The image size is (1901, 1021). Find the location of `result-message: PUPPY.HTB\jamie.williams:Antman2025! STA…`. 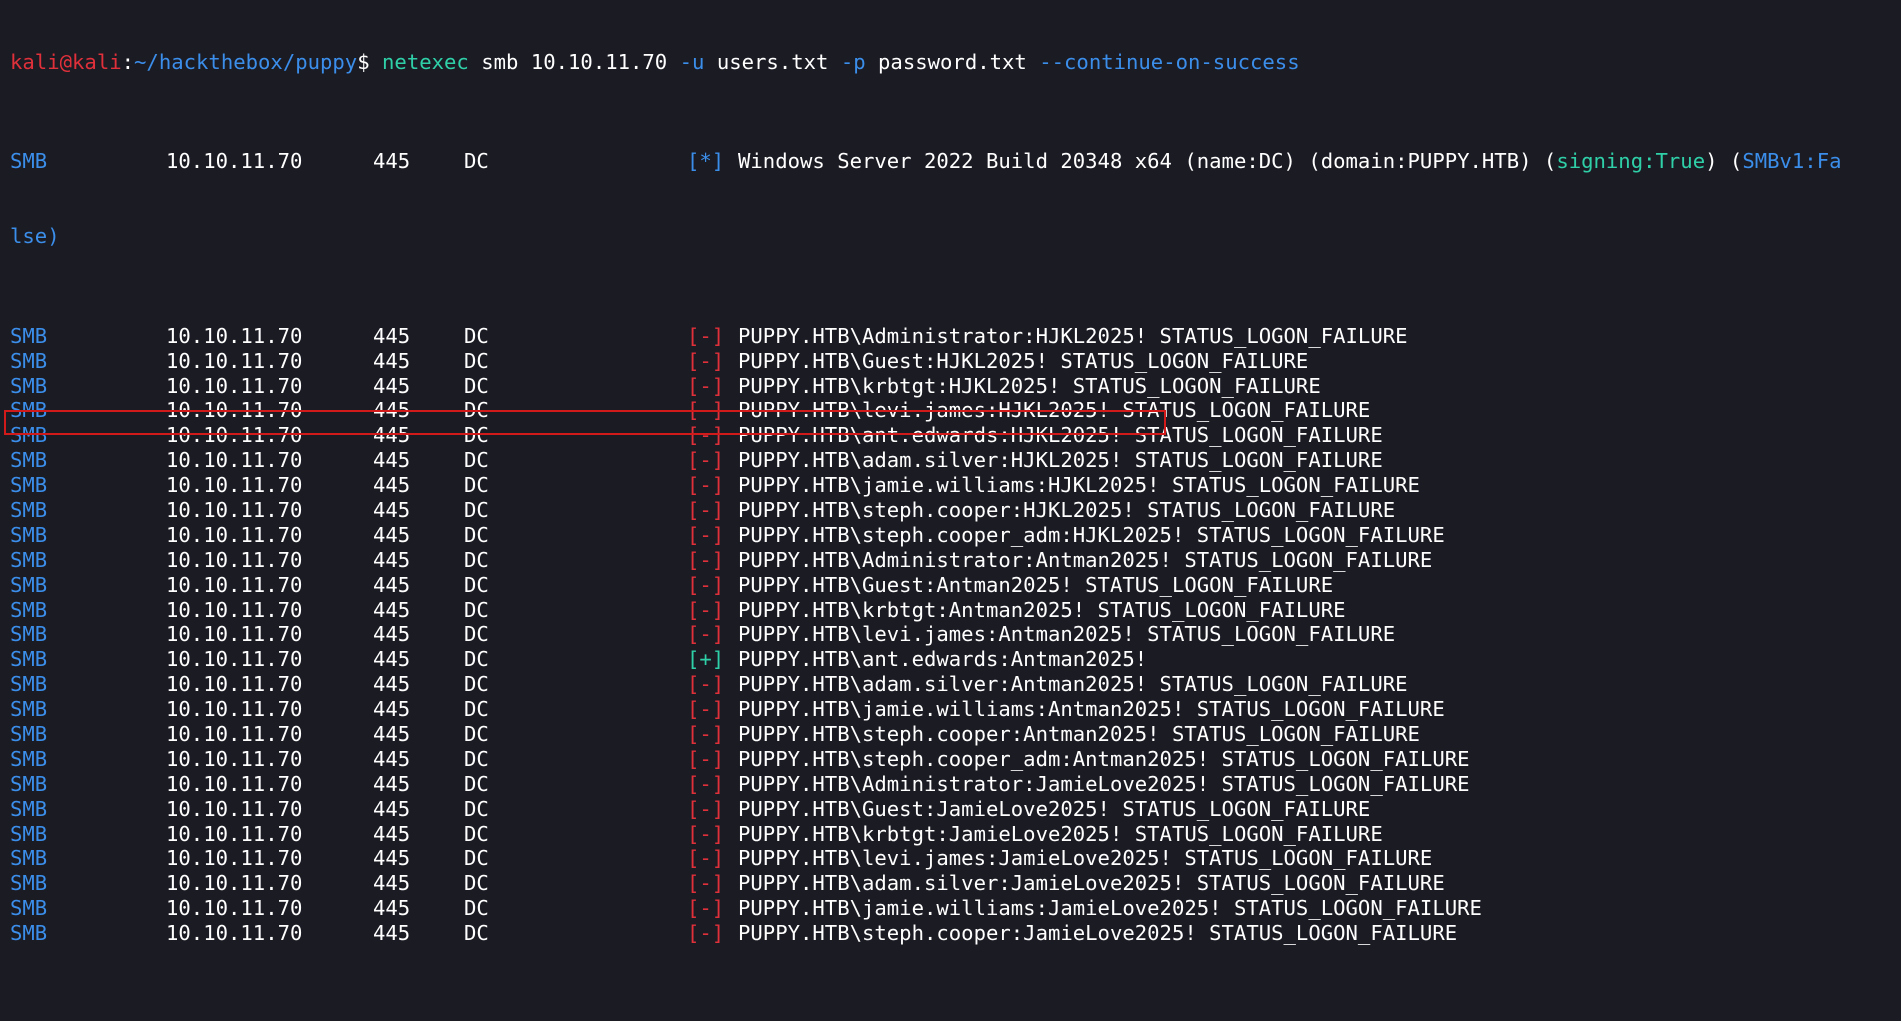

result-message: PUPPY.HTB\jamie.williams:Antman2025! STA… is located at coordinates (1091, 709).